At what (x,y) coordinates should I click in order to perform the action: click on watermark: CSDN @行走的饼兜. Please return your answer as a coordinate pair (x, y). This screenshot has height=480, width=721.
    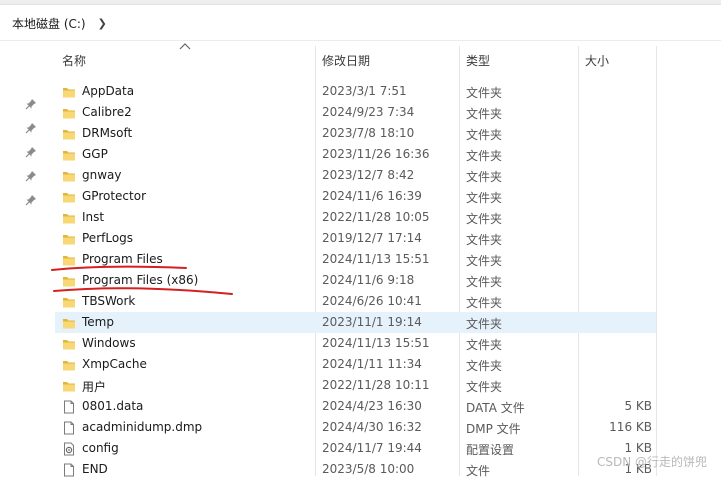
    Looking at the image, I should click on (651, 462).